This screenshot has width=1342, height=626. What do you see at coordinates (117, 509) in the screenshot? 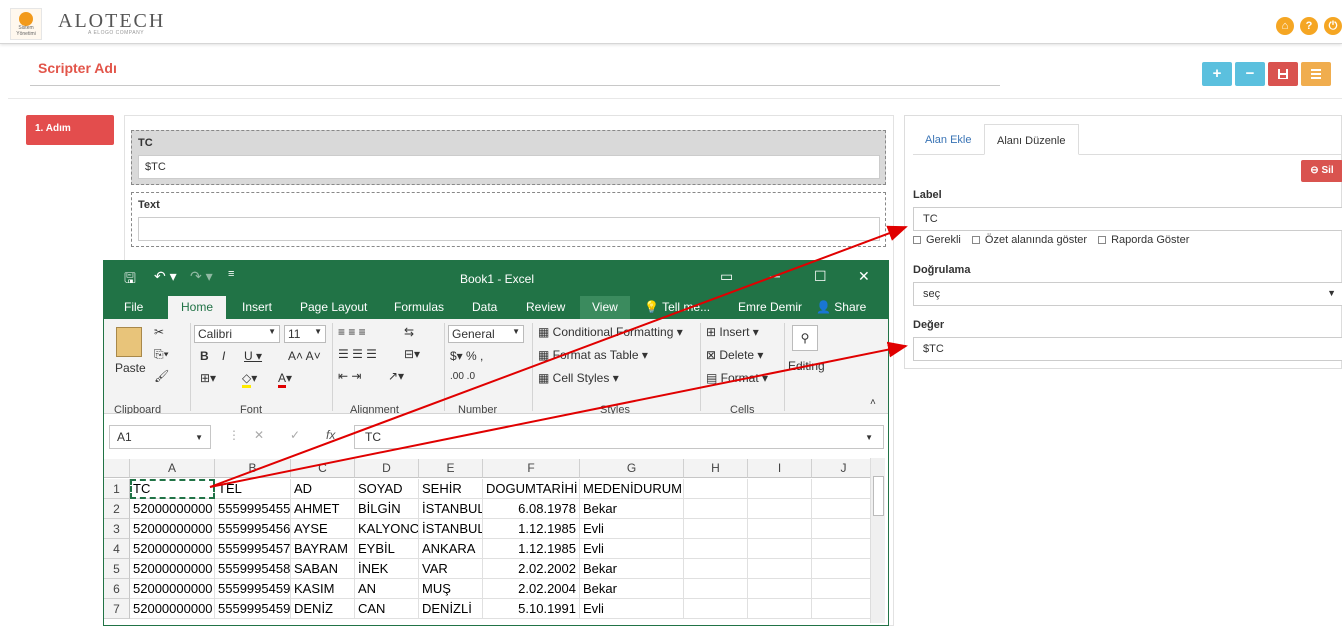
I see `row-header: 2` at bounding box center [117, 509].